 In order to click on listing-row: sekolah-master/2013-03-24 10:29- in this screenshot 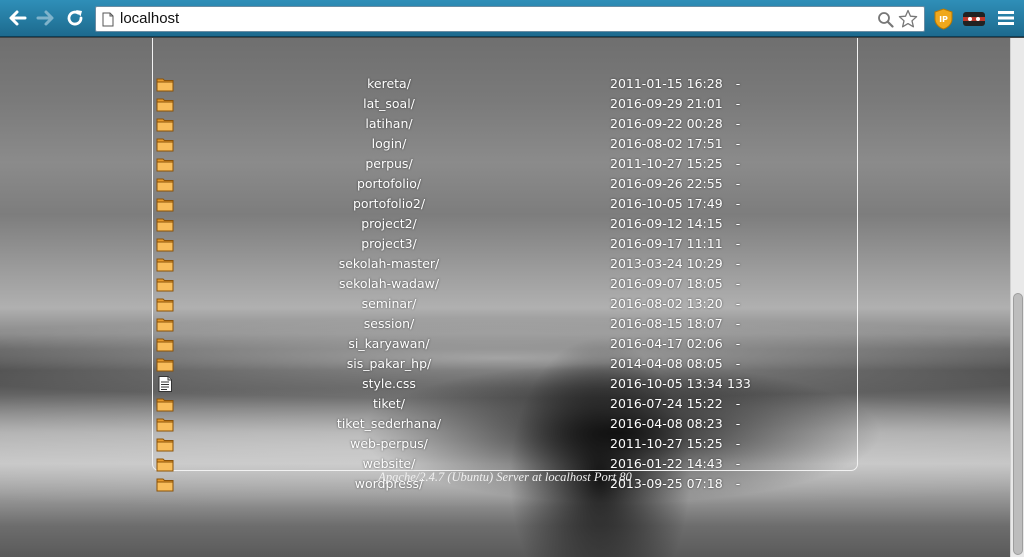, I will do `click(506, 264)`.